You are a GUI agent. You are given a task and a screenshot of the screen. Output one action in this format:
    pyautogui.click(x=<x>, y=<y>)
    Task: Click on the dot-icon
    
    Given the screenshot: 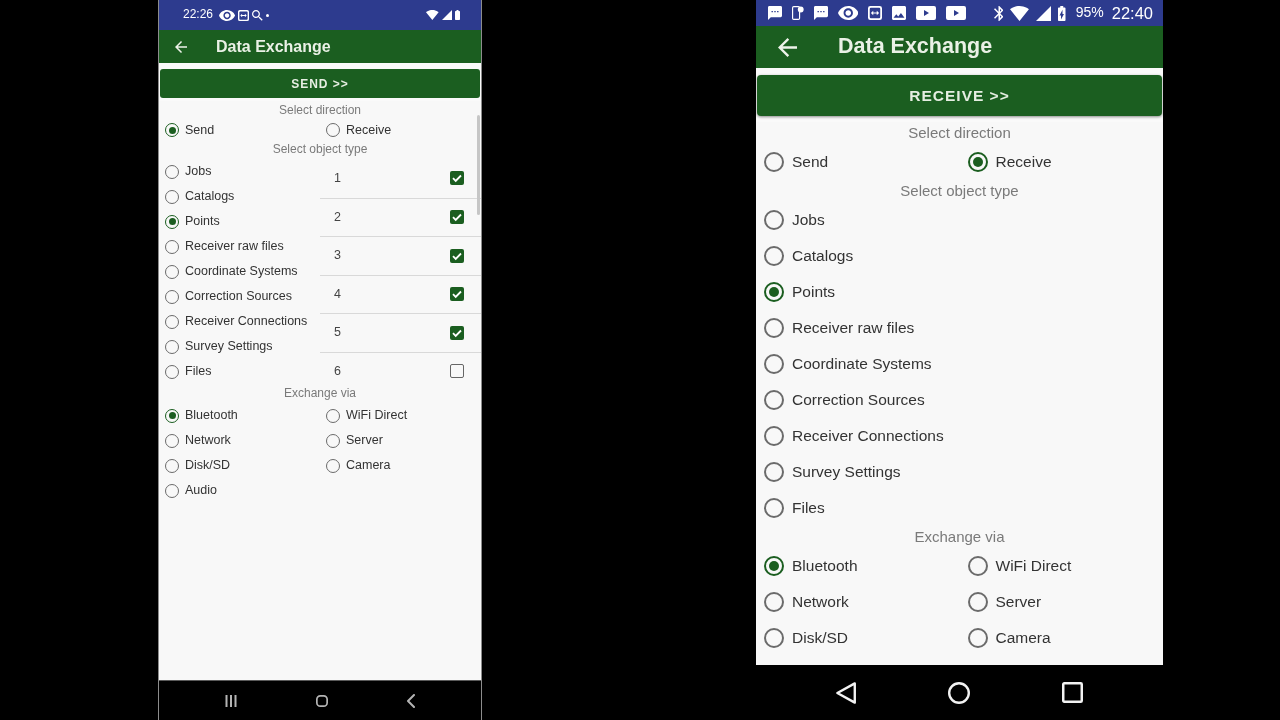 What is the action you would take?
    pyautogui.click(x=268, y=15)
    